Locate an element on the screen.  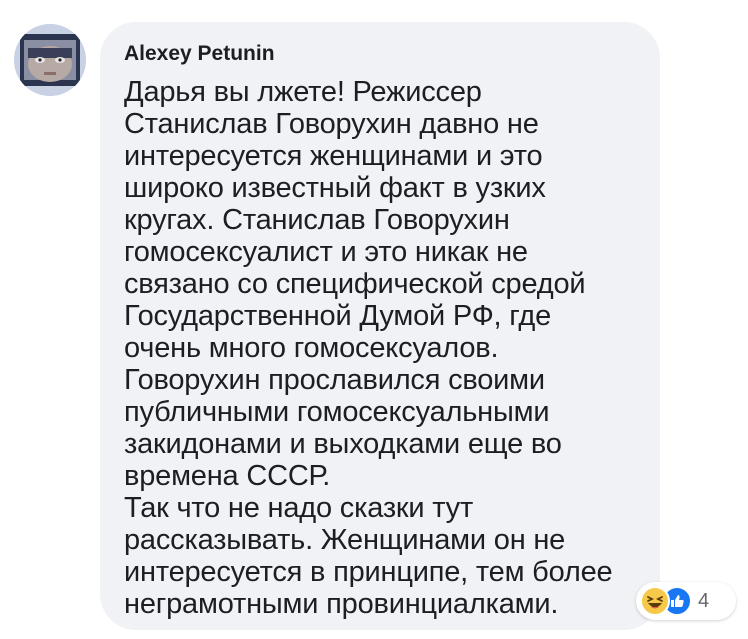
comment-text-line: Дарья вы лжете! Режиссер is located at coordinates (303, 92).